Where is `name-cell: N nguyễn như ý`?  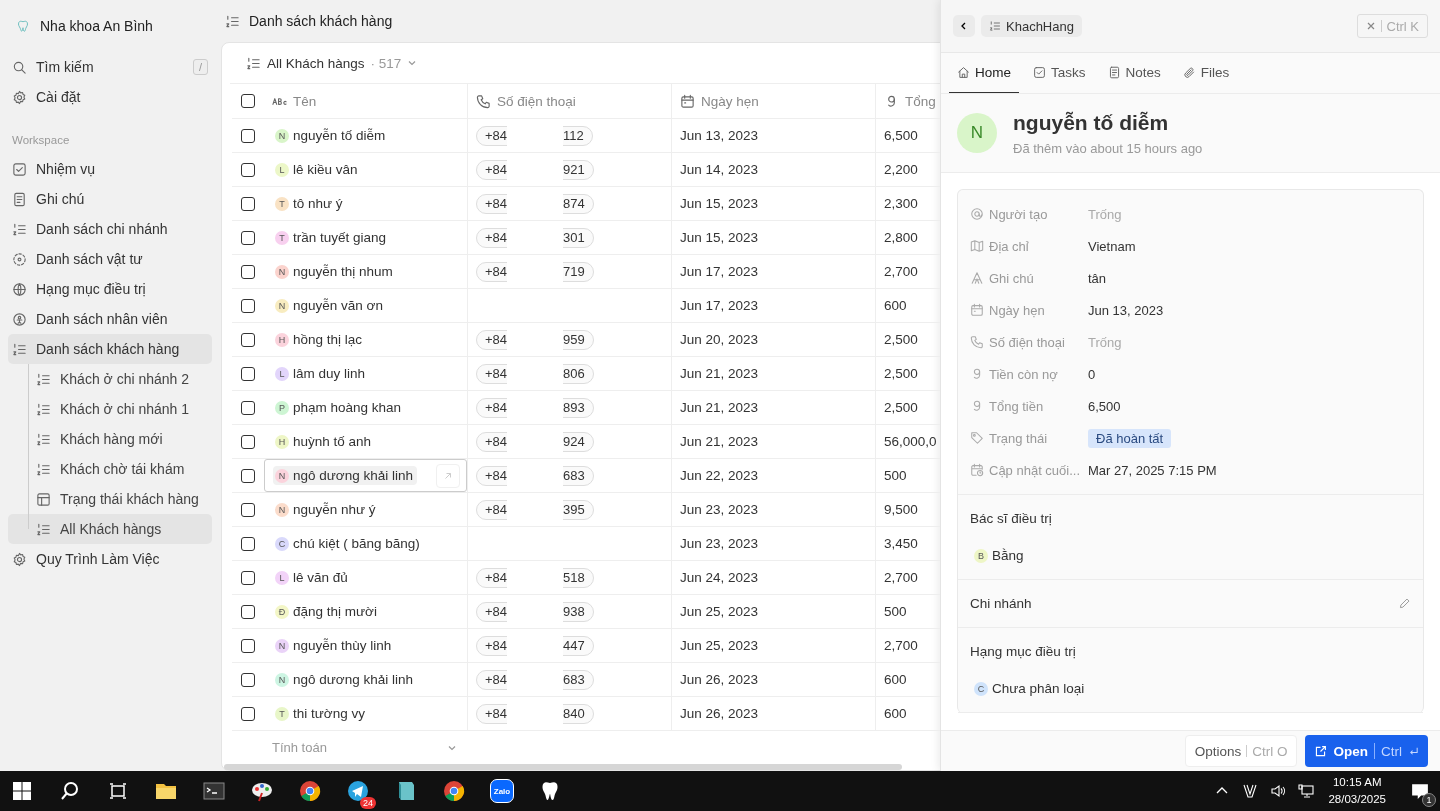 name-cell: N nguyễn như ý is located at coordinates (365, 509).